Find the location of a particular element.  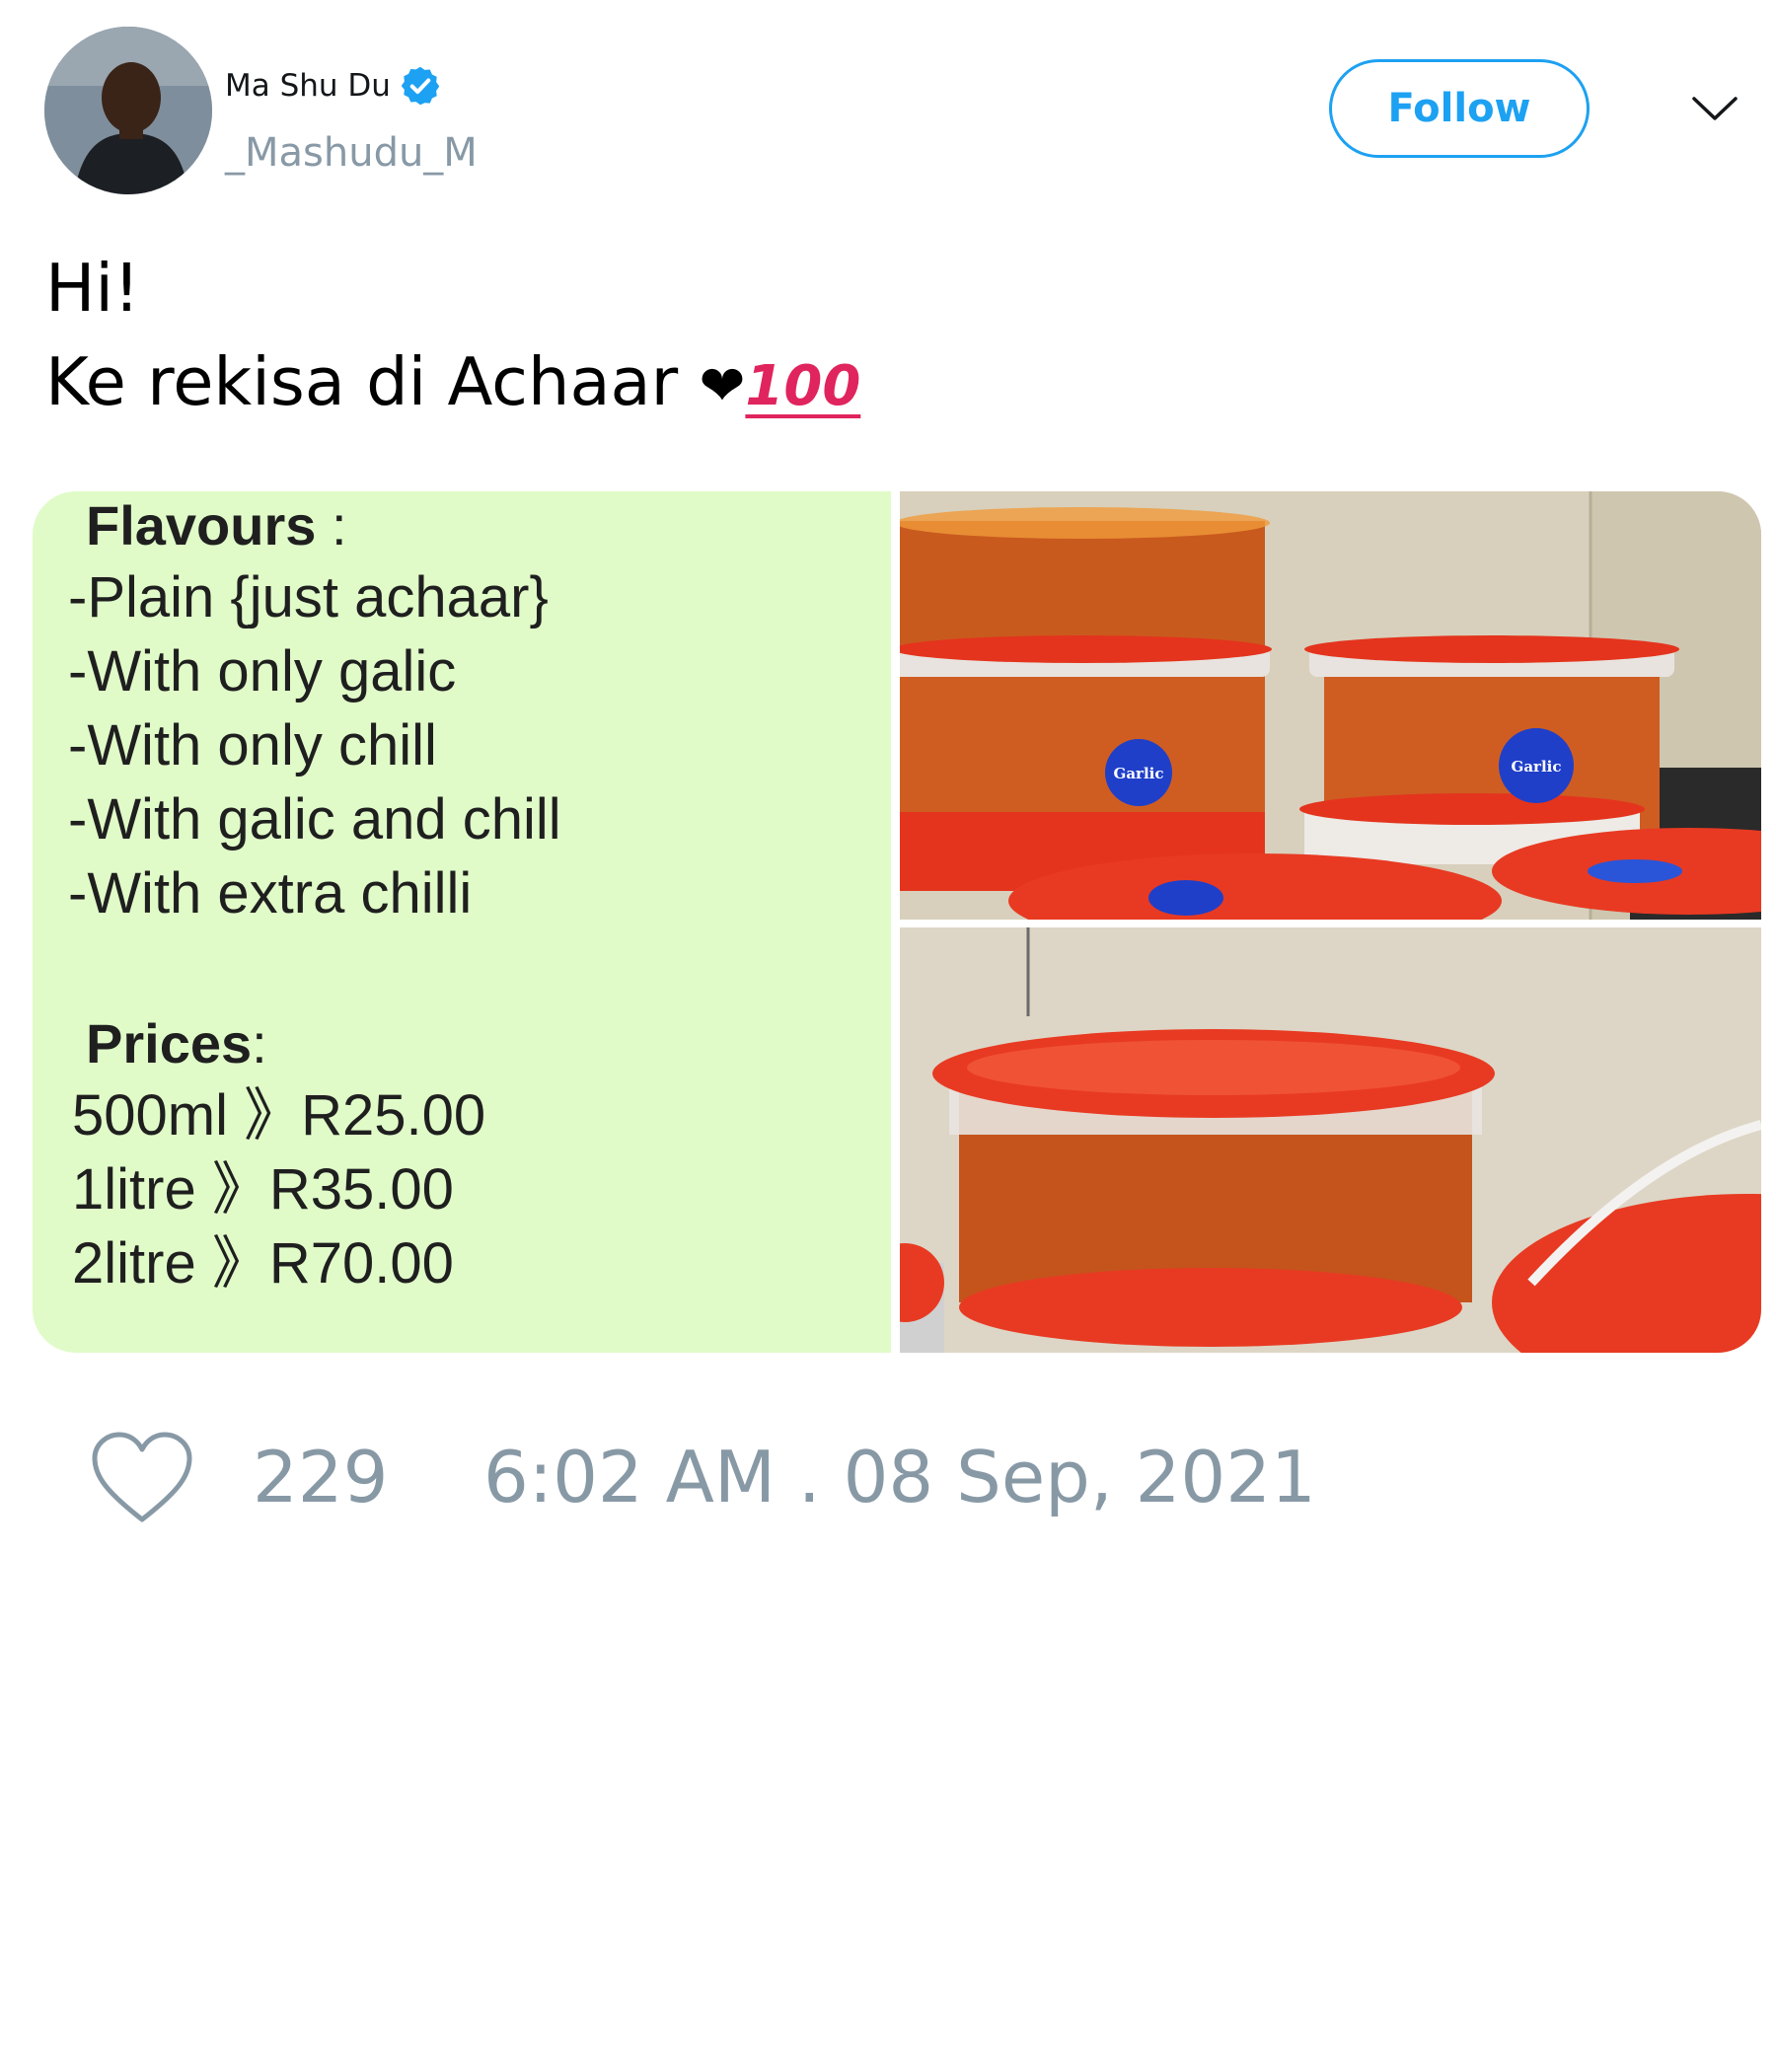

flavour-item: -With extra chilli is located at coordinates (270, 893).